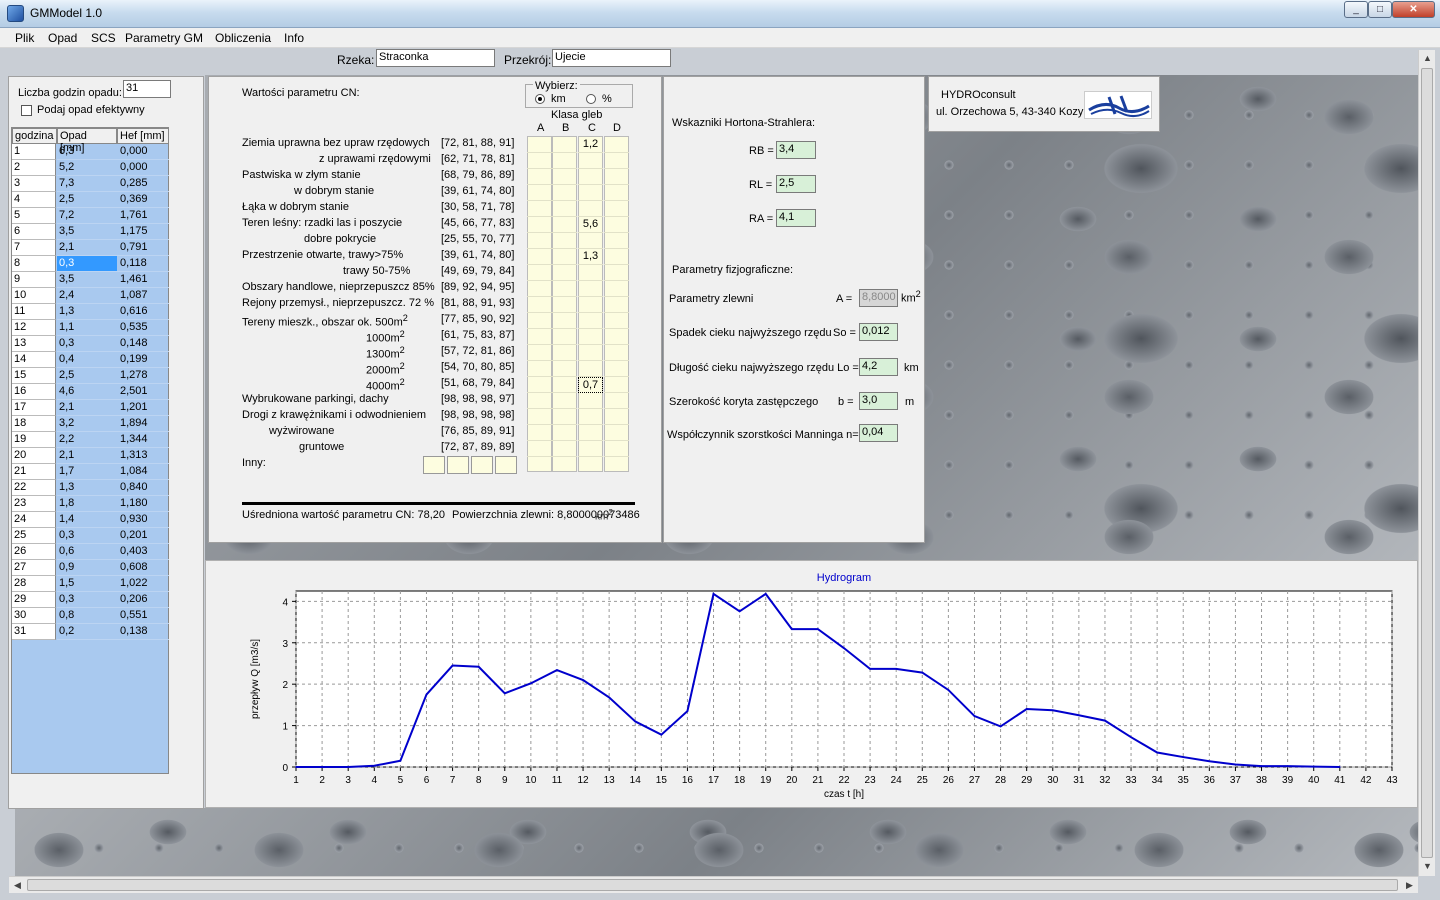 This screenshot has width=1440, height=900. I want to click on table-row: 8 0,3 0,118, so click(90, 264).